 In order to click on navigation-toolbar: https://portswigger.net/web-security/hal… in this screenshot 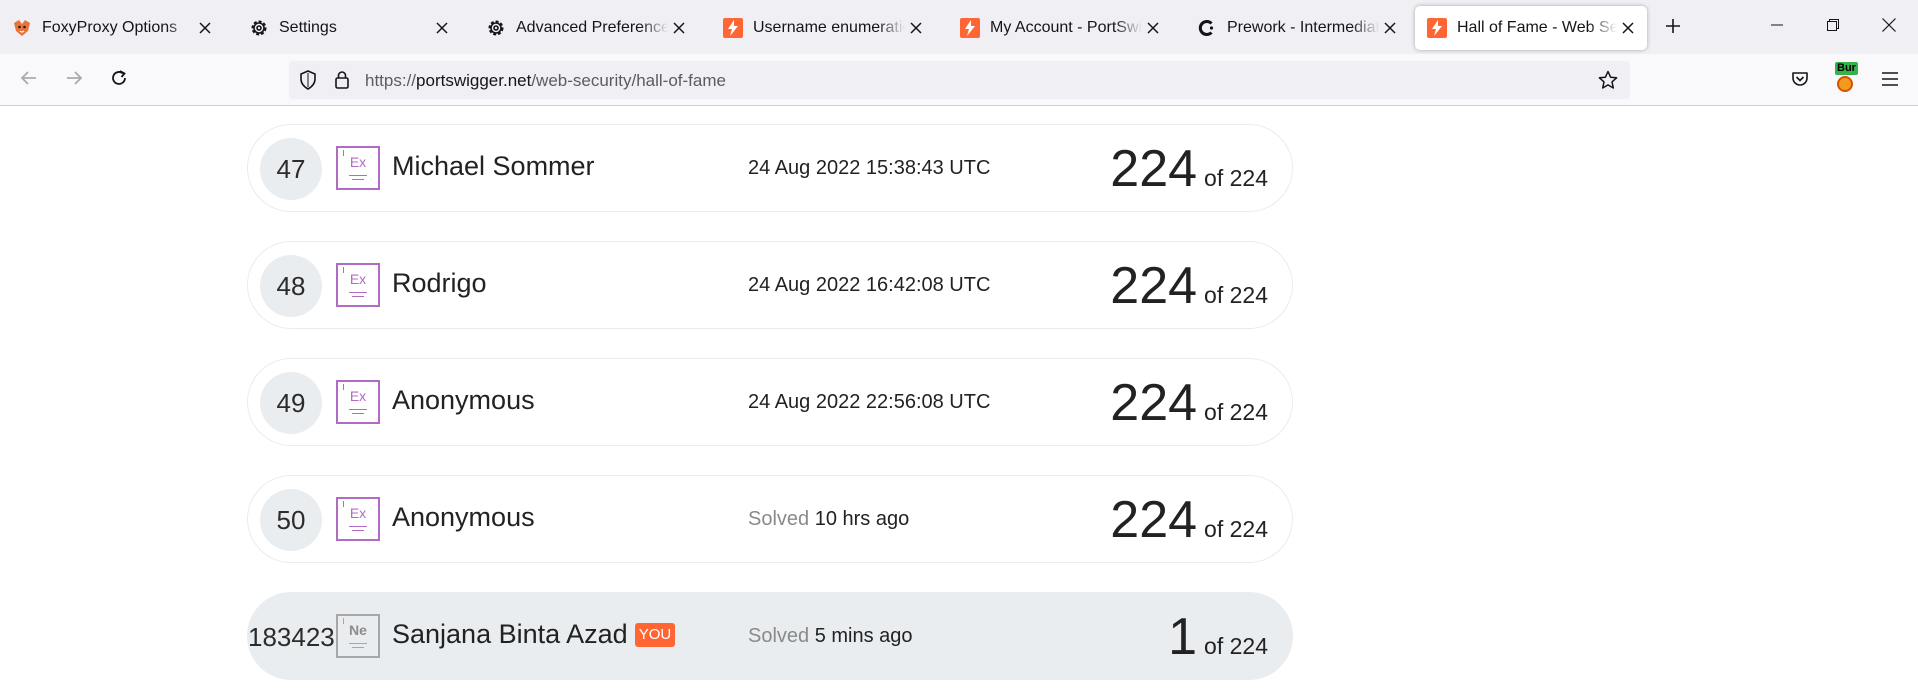, I will do `click(959, 80)`.